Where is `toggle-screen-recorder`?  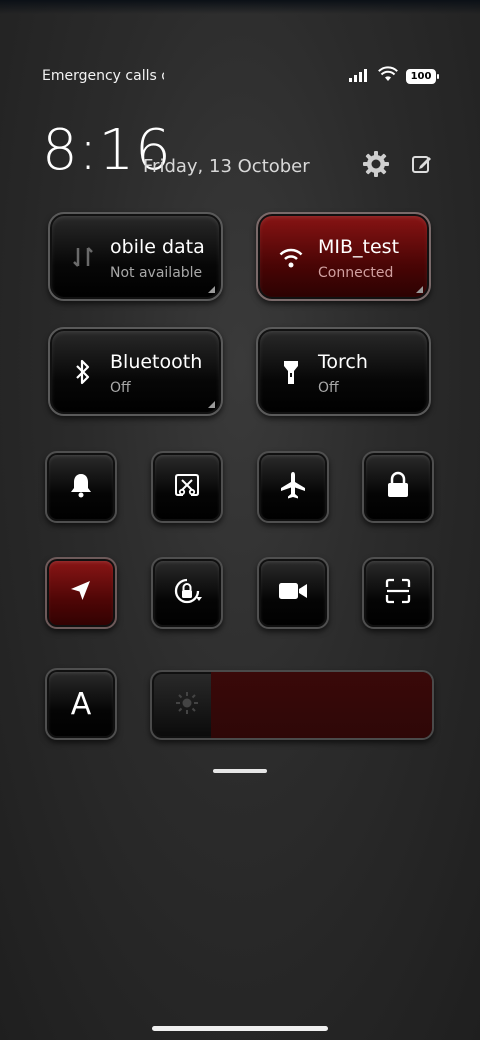
toggle-screen-recorder is located at coordinates (293, 593).